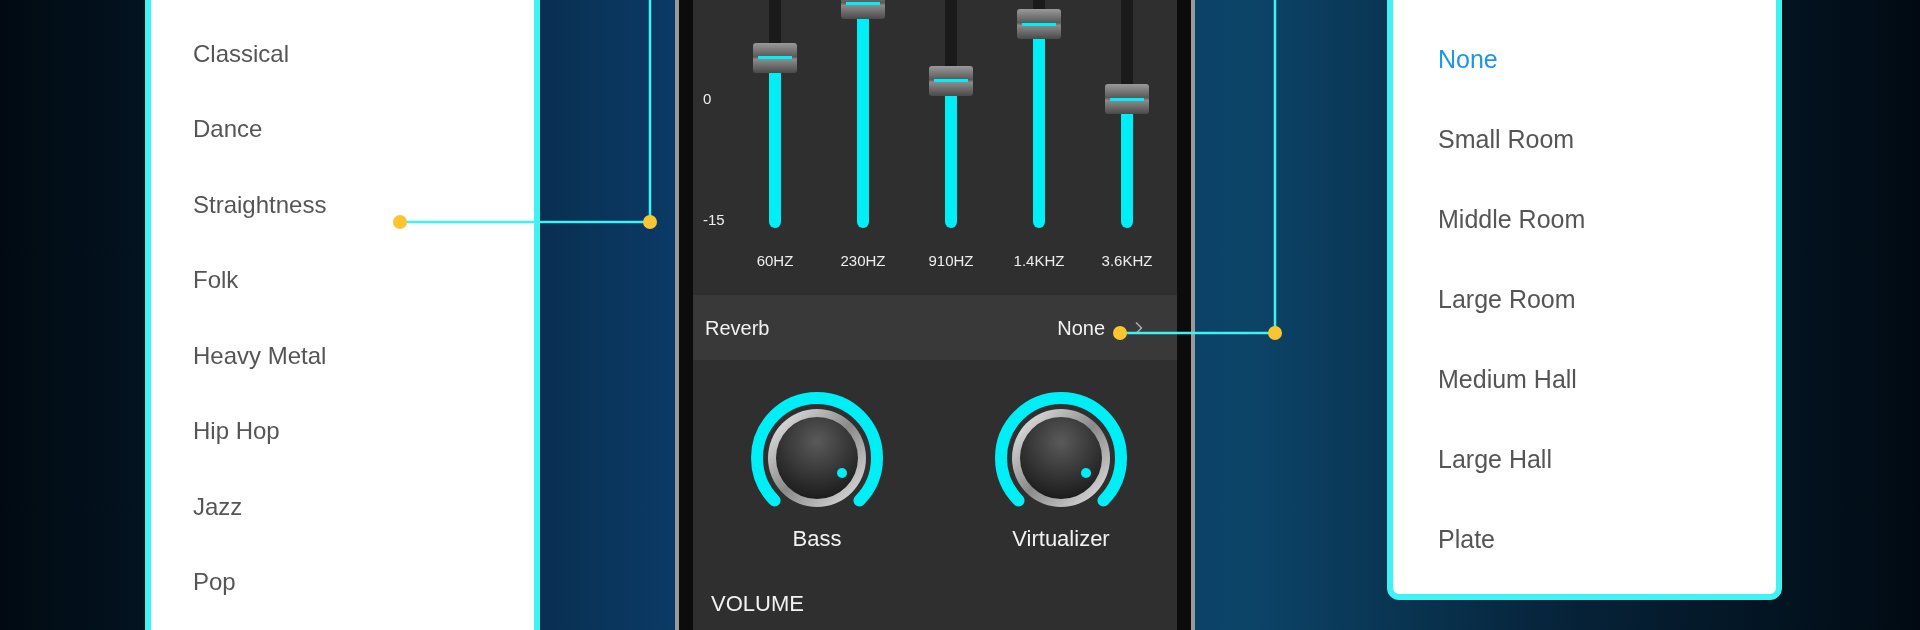  I want to click on frequency-label: 230HZ, so click(863, 260).